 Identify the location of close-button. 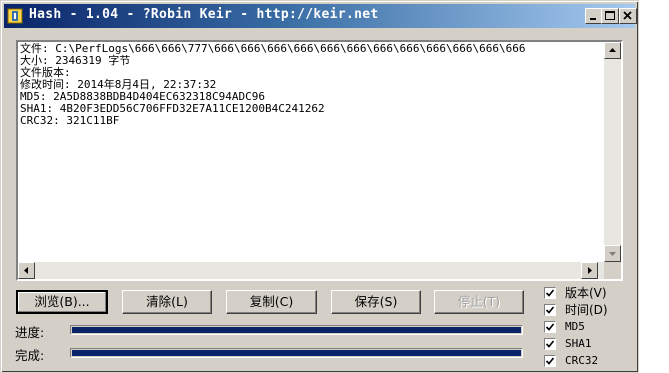
(628, 16).